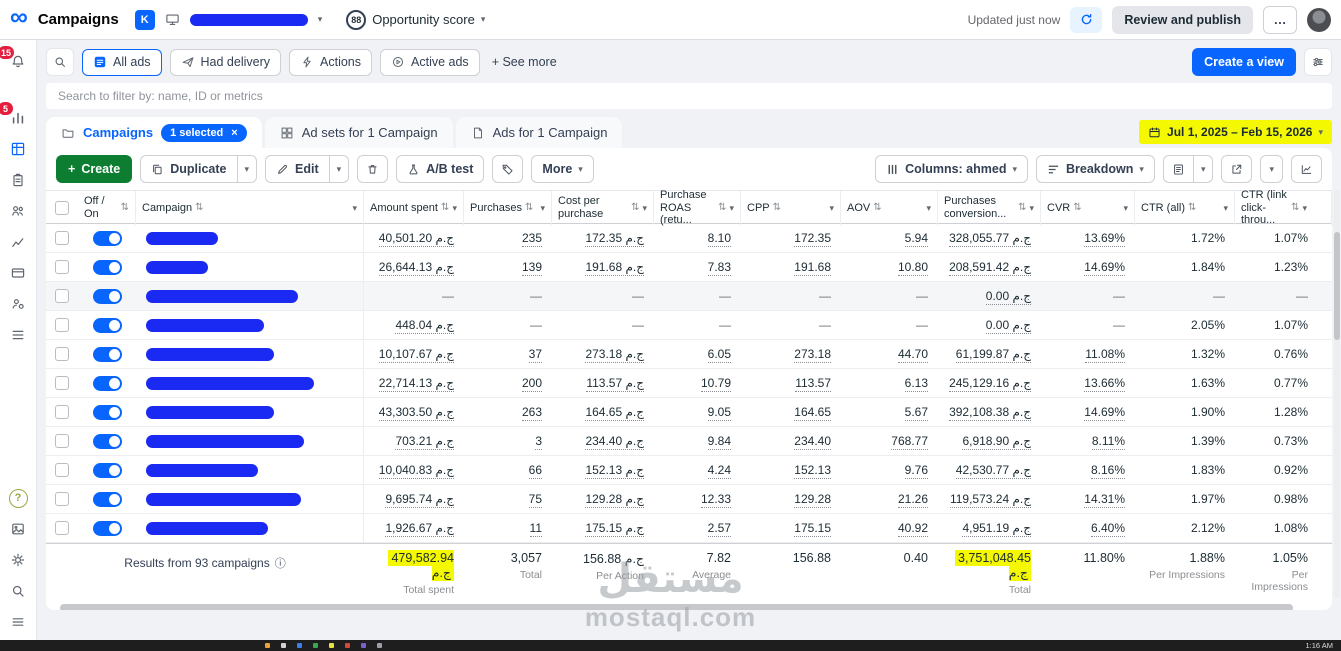 The image size is (1341, 651). What do you see at coordinates (697, 207) in the screenshot?
I see `column-header-purchase_roas: Purchase ROAS (retu... ⇅ ▾` at bounding box center [697, 207].